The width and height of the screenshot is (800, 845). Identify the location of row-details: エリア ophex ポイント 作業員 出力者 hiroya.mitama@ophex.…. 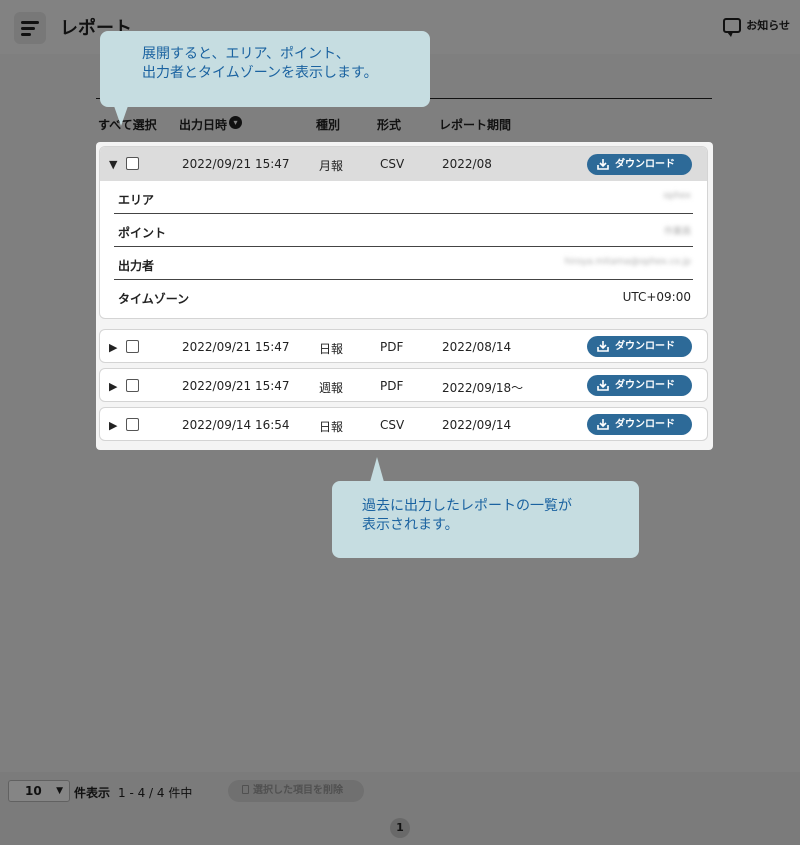
(403, 247).